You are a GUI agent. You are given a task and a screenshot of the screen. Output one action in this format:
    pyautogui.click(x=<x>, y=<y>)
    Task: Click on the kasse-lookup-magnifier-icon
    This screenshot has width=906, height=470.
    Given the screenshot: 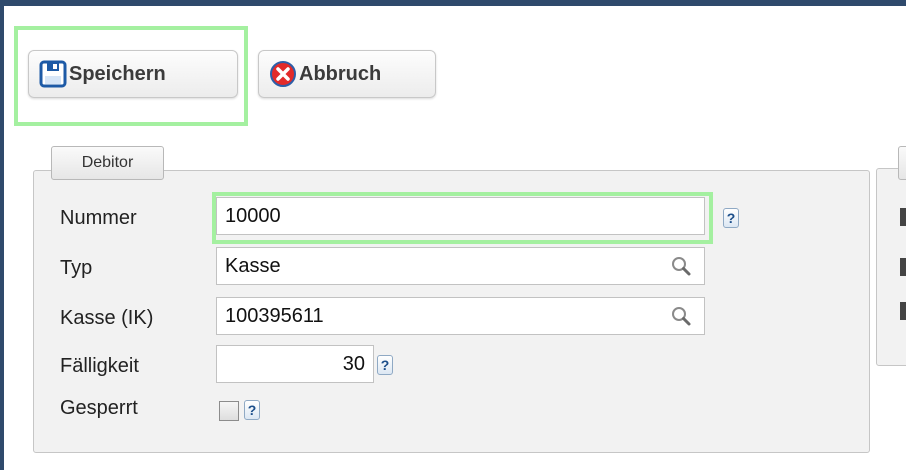 What is the action you would take?
    pyautogui.click(x=681, y=316)
    